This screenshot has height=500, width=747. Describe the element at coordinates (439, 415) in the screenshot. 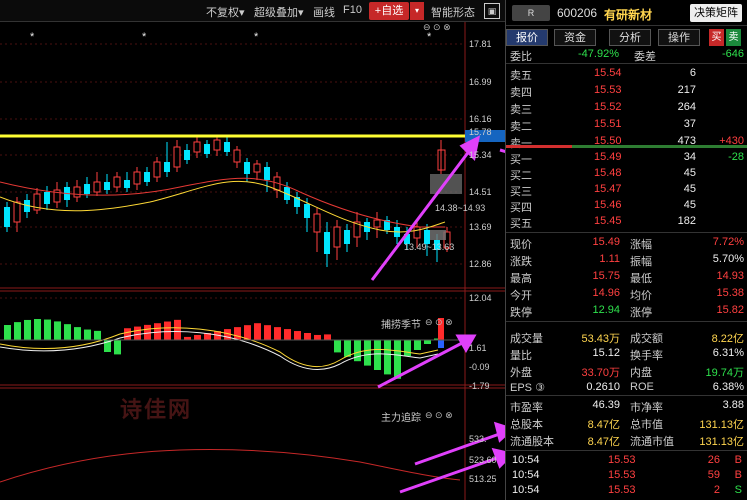

I see `indicator-icons-zhuli: ⊖ ⊙ ⊗` at that location.